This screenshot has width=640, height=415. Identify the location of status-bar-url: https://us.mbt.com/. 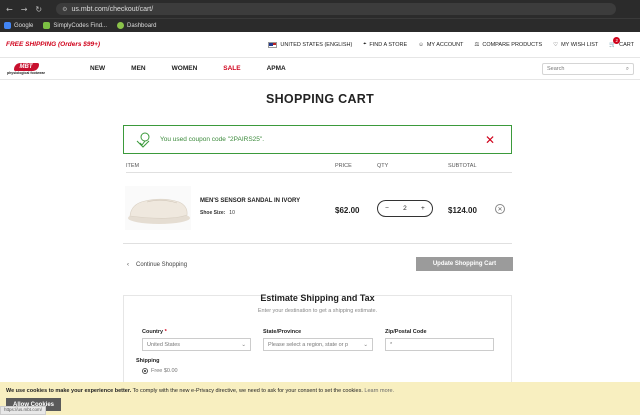
(23, 410).